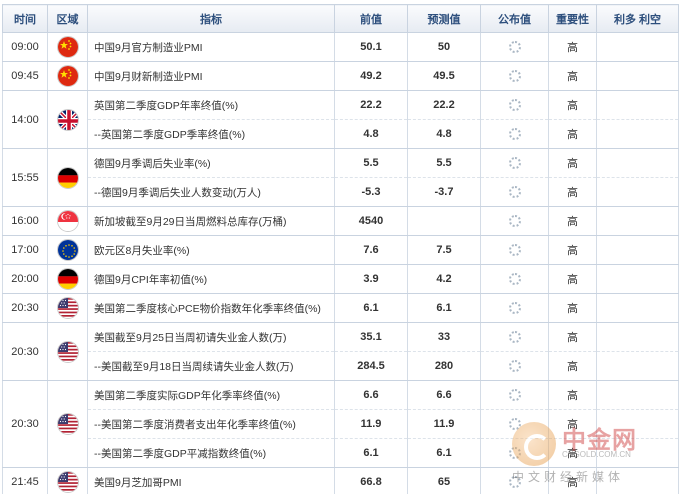 This screenshot has width=680, height=494. What do you see at coordinates (211, 395) in the screenshot?
I see `indicator-link: 美国第二季度实际GDP年化季率终值(%)` at bounding box center [211, 395].